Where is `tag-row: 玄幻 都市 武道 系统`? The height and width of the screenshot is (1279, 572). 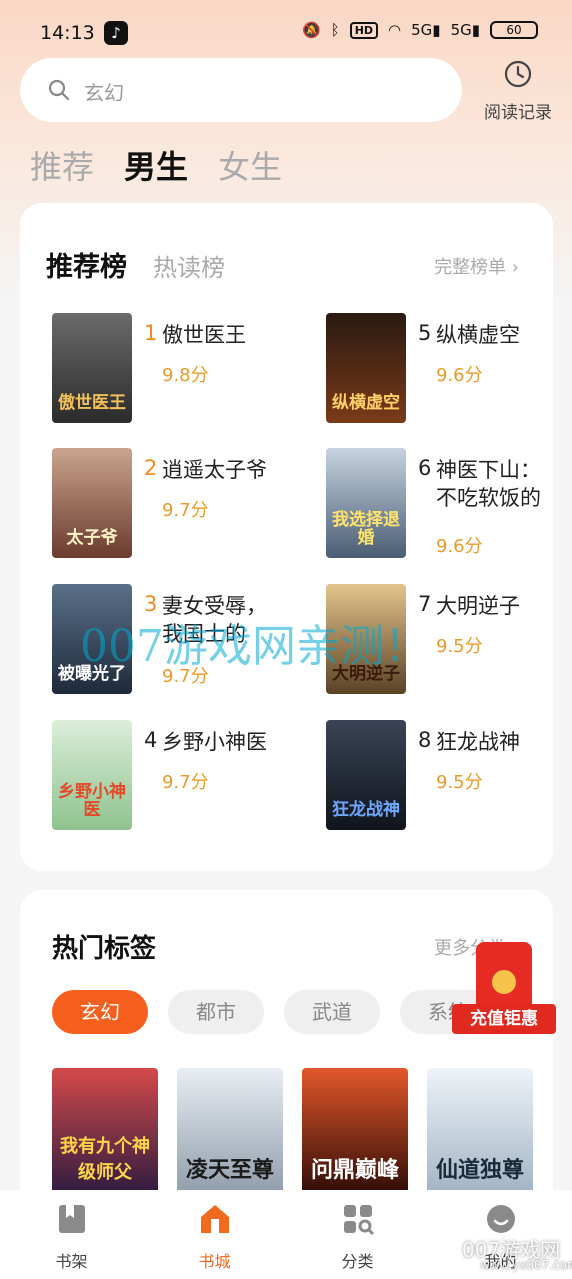 tag-row: 玄幻 都市 武道 系统 is located at coordinates (274, 1012).